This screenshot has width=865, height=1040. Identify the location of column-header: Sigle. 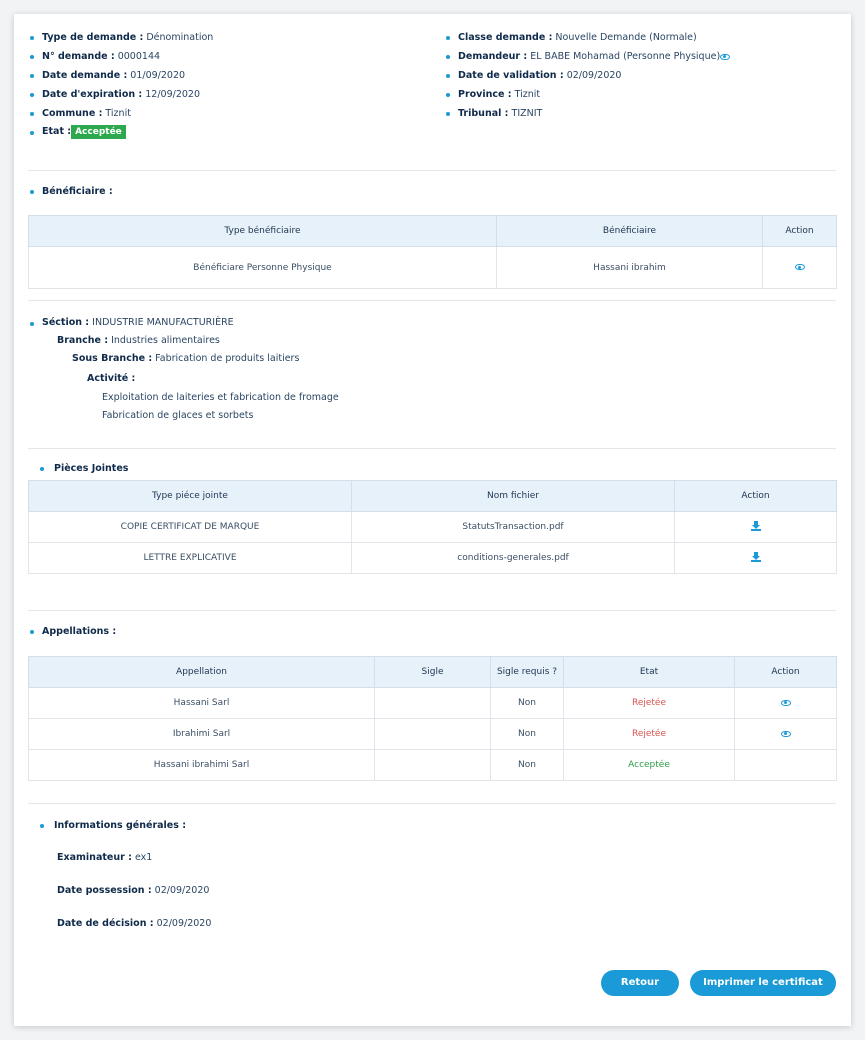
(432, 672).